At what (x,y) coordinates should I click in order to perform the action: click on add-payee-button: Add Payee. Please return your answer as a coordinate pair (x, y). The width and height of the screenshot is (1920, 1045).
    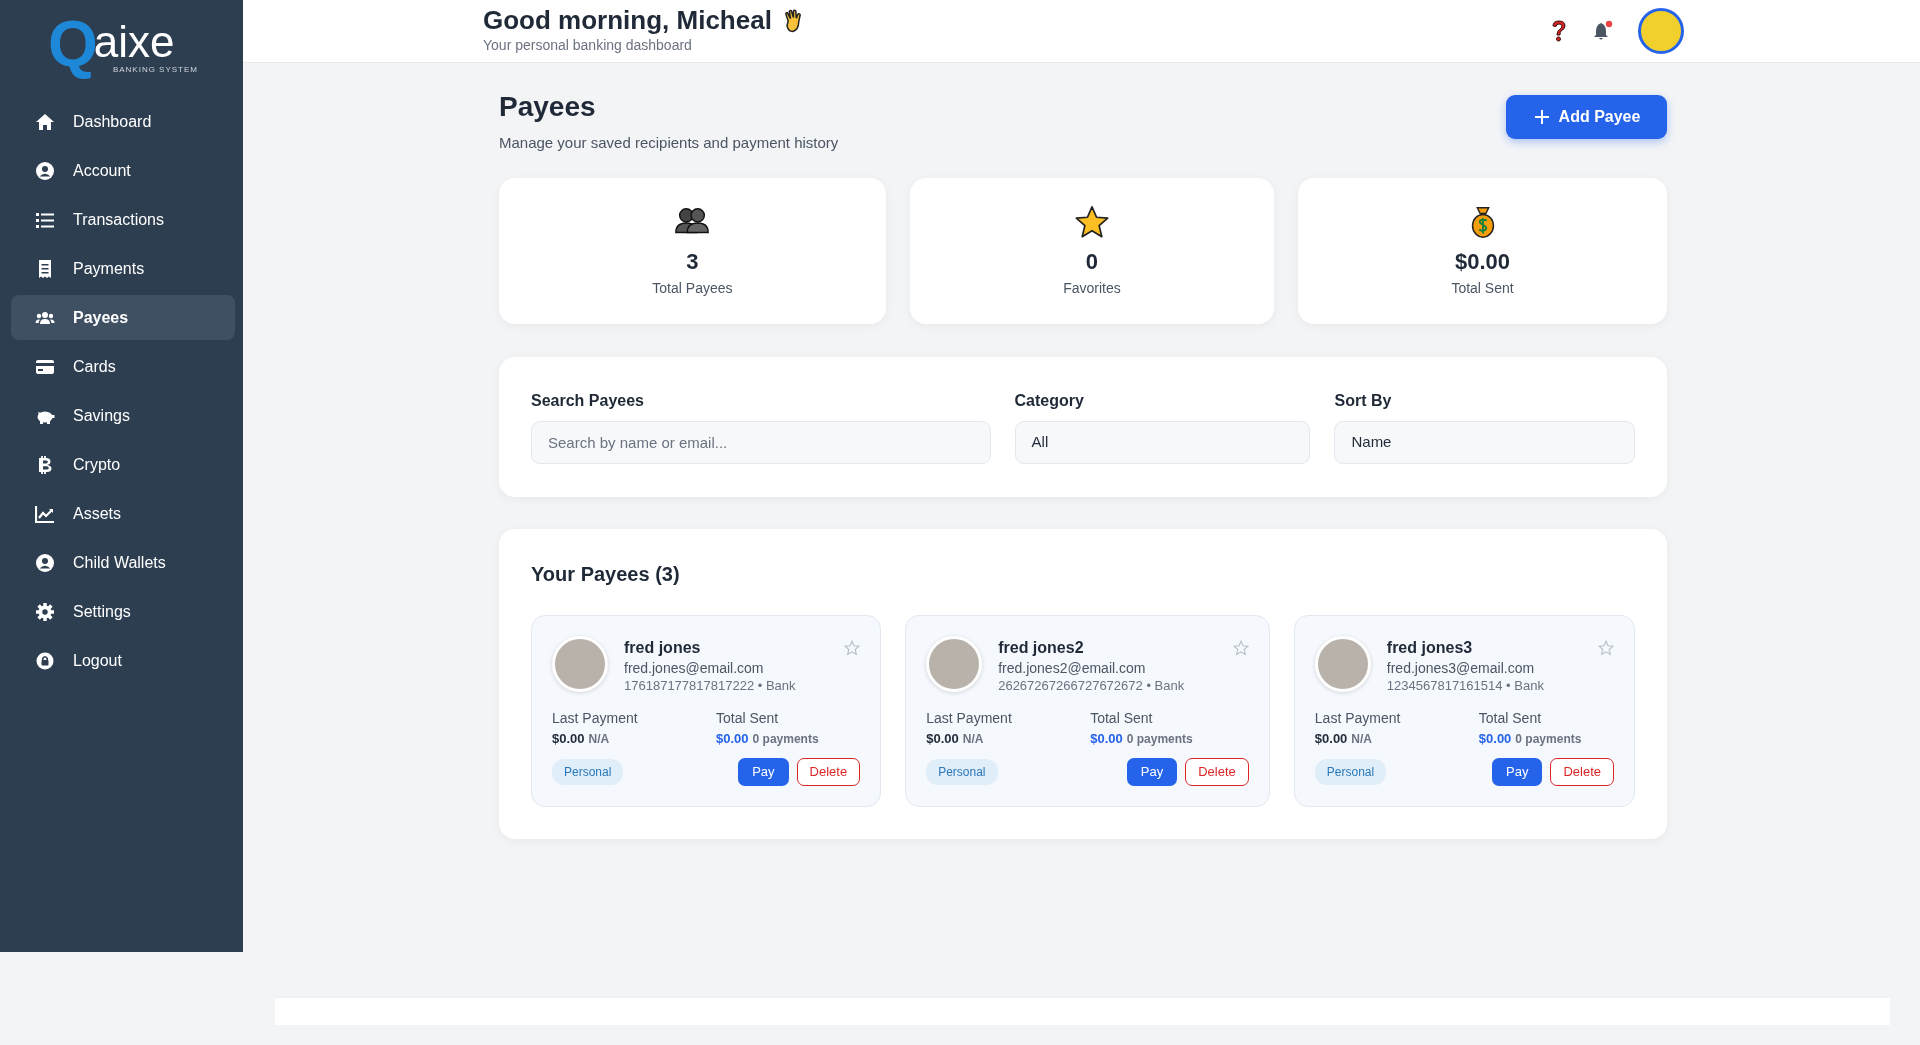
    Looking at the image, I should click on (1586, 117).